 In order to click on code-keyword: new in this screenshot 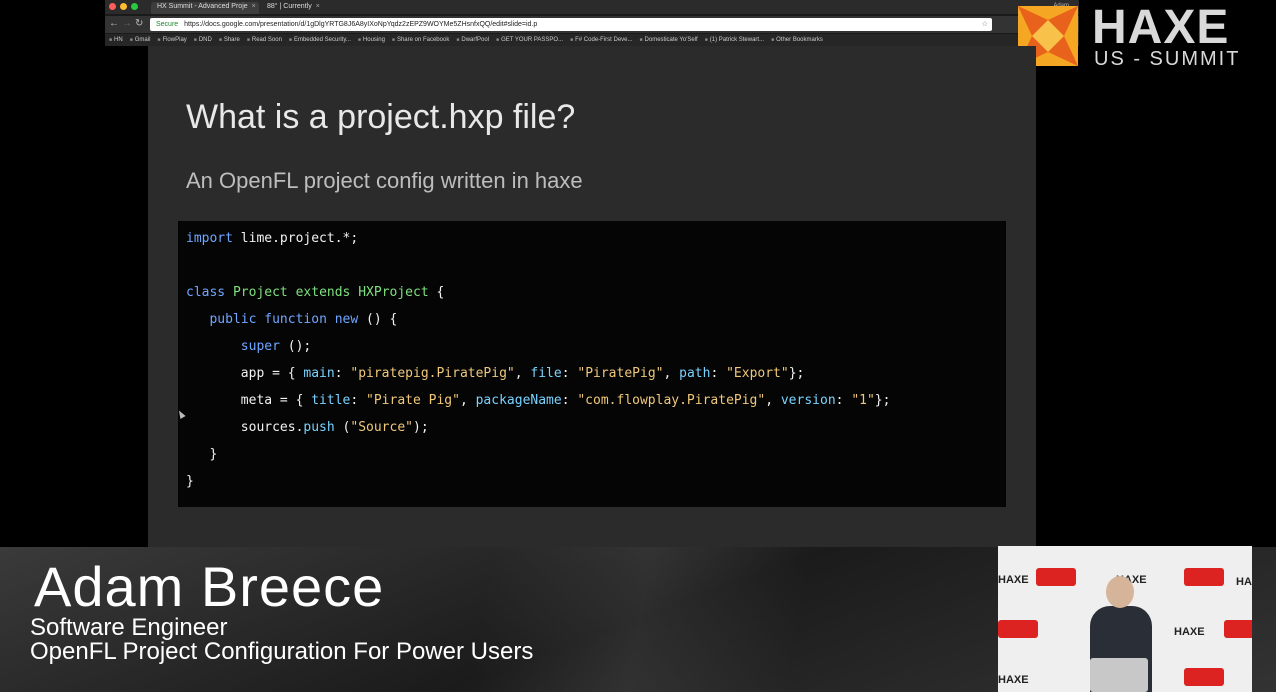, I will do `click(346, 319)`.